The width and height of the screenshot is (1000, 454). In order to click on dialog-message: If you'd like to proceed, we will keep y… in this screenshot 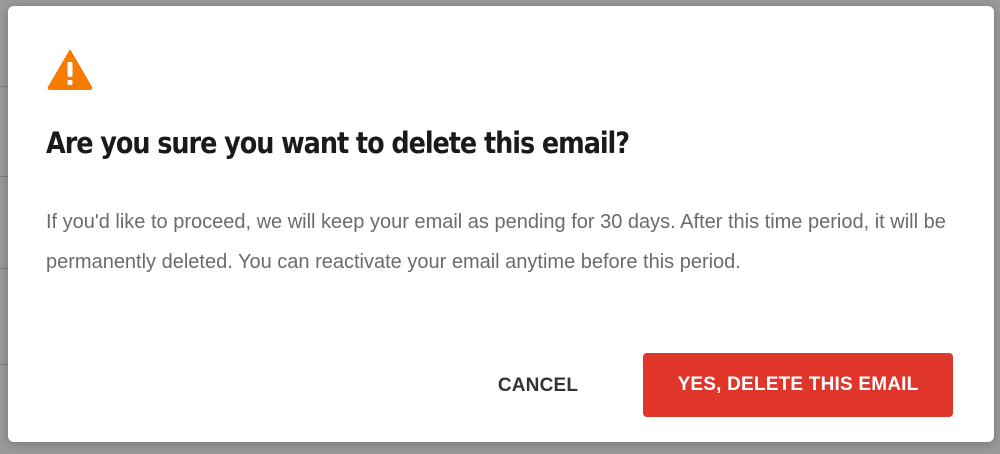, I will do `click(496, 242)`.